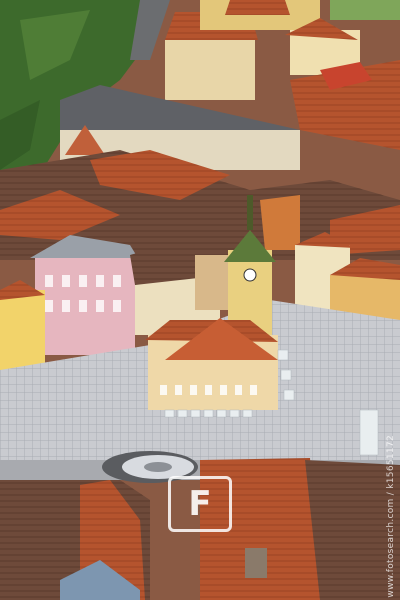  I want to click on watermark-letter: F, so click(200, 504).